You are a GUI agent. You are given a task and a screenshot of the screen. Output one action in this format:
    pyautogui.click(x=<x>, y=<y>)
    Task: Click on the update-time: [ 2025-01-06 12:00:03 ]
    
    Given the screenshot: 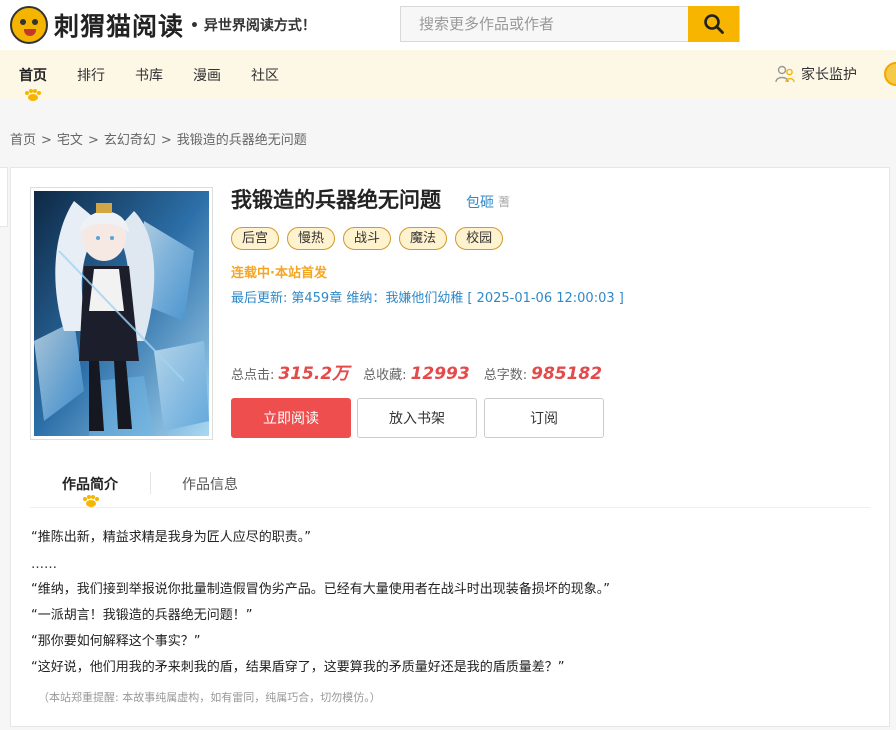 What is the action you would take?
    pyautogui.click(x=545, y=298)
    